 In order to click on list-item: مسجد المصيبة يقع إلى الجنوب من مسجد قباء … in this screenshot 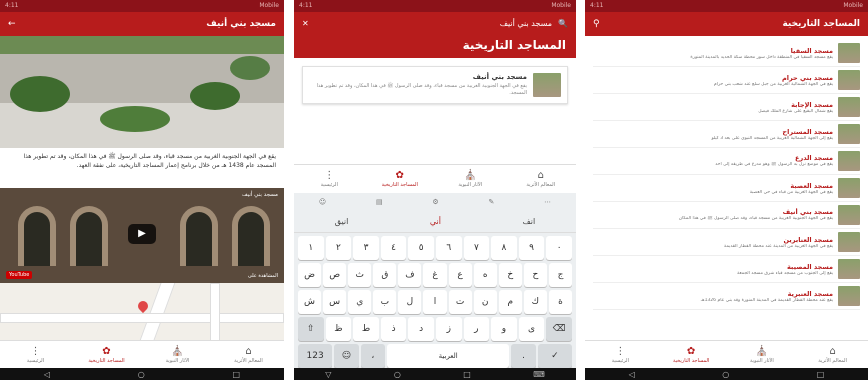, I will do `click(726, 269)`.